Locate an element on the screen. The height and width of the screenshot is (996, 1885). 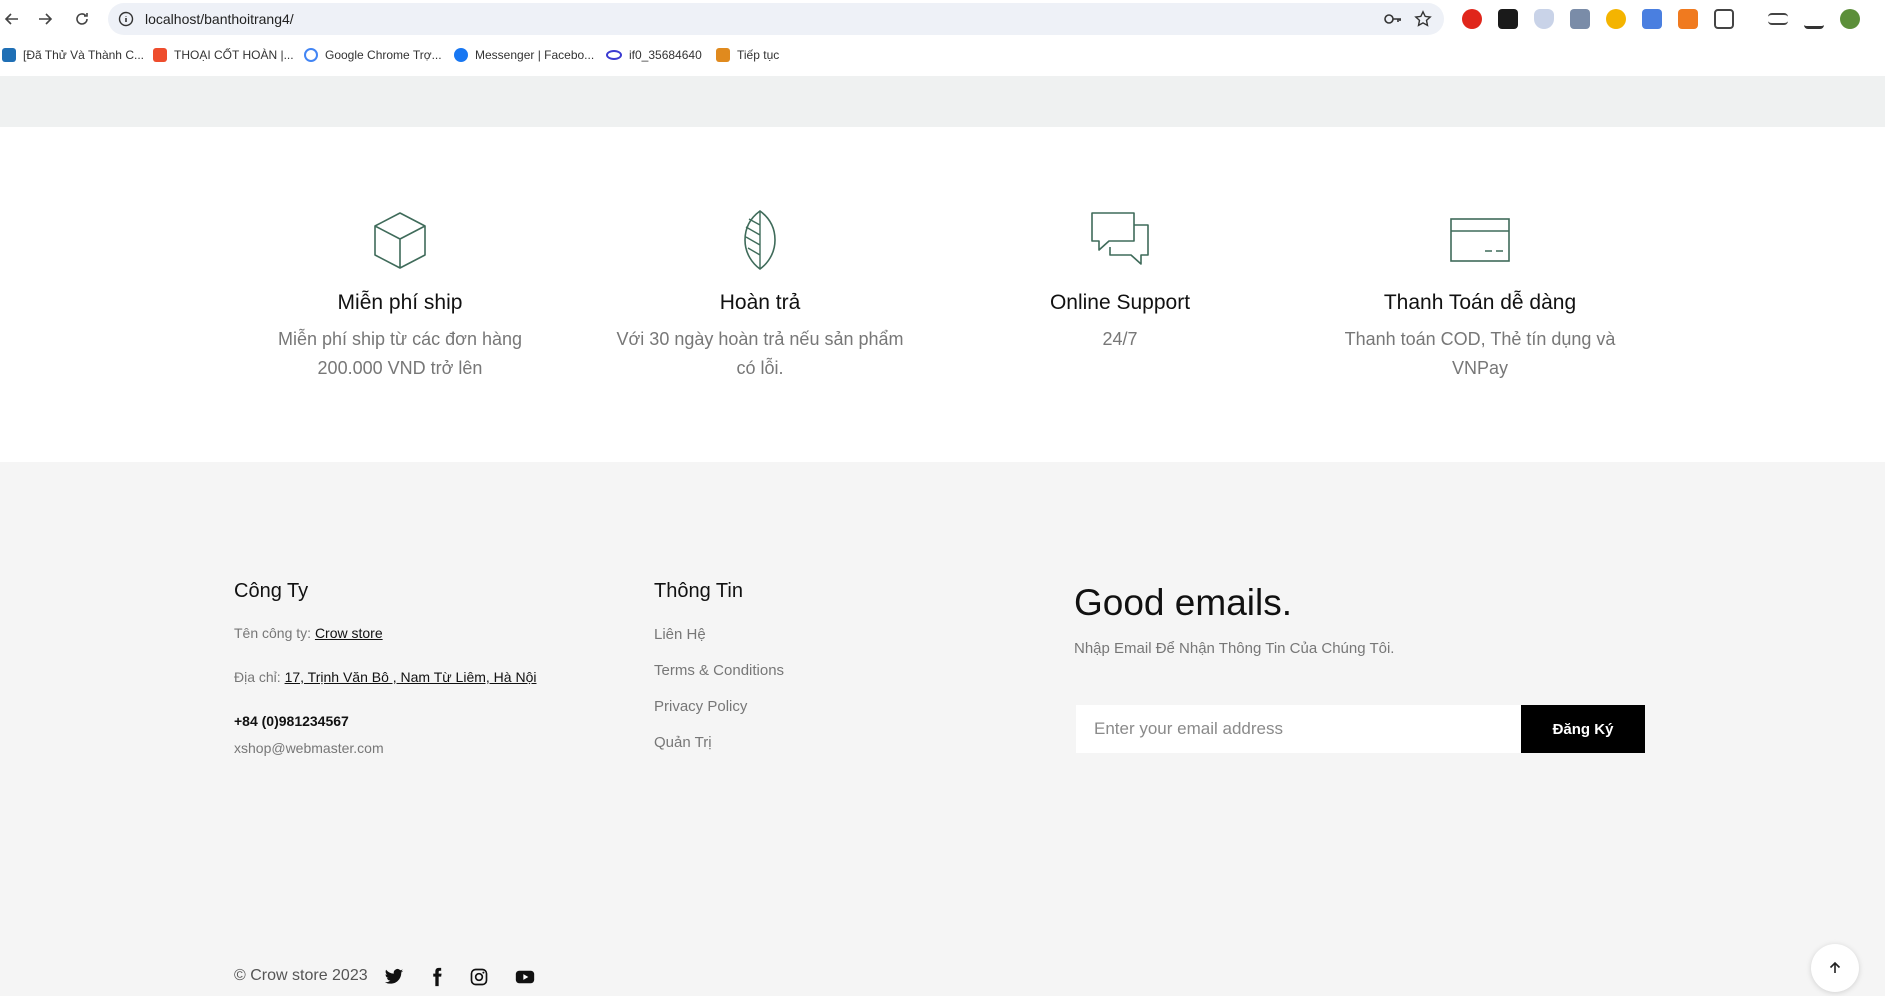
feature-desc-line: Với 30 ngày hoàn trả nếu sản phẩm is located at coordinates (760, 339).